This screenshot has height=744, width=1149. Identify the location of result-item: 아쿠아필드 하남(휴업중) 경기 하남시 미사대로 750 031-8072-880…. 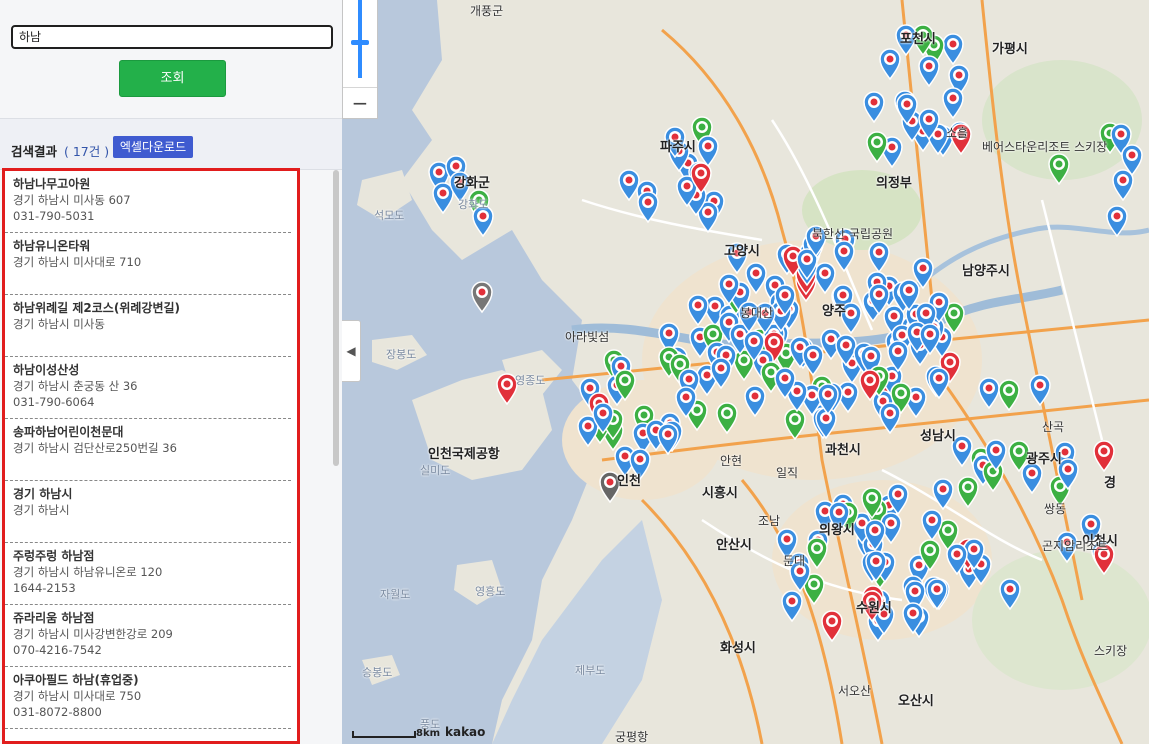
(148, 698).